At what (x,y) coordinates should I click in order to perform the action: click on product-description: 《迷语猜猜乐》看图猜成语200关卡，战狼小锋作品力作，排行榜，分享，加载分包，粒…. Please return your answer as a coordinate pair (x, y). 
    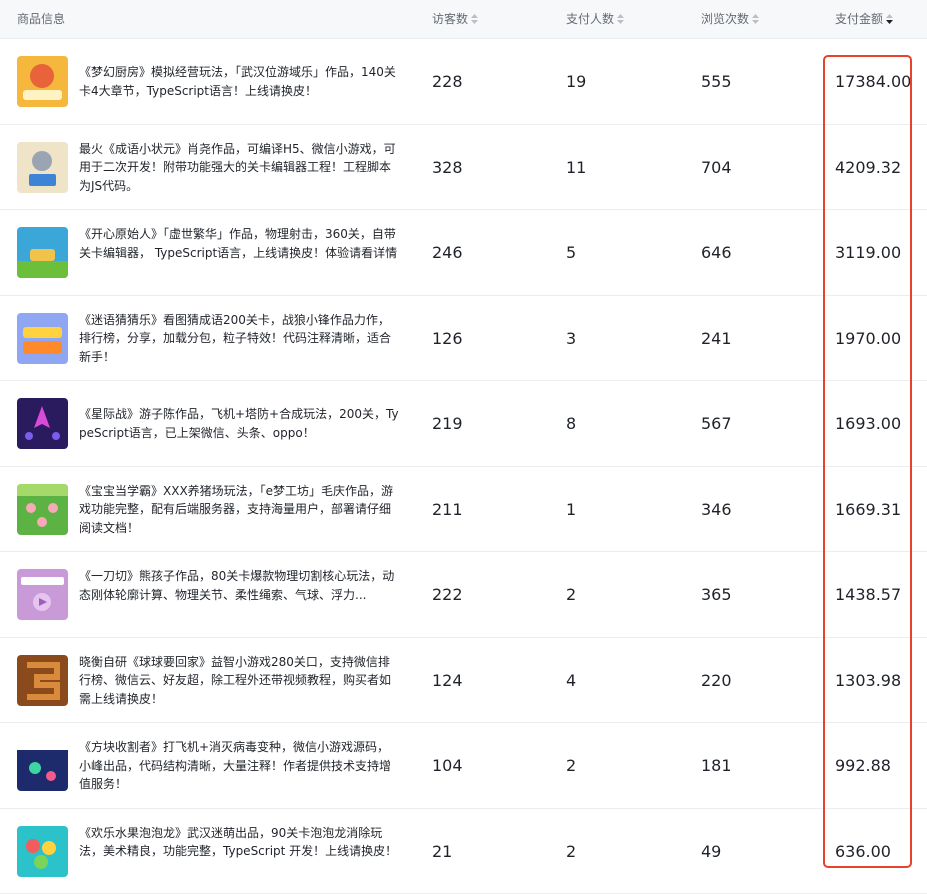
    Looking at the image, I should click on (240, 339).